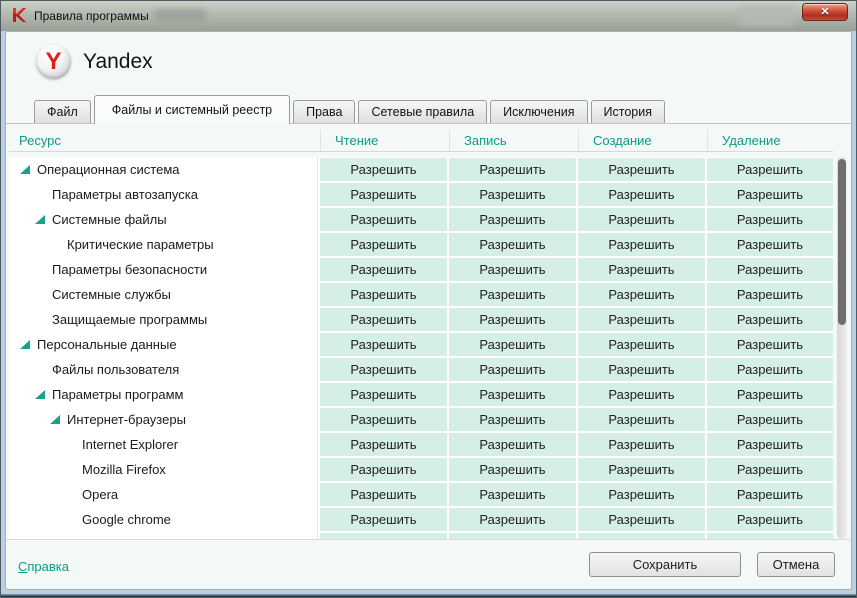 This screenshot has height=598, width=857. Describe the element at coordinates (163, 294) in the screenshot. I see `tree-cell: Системные службы` at that location.